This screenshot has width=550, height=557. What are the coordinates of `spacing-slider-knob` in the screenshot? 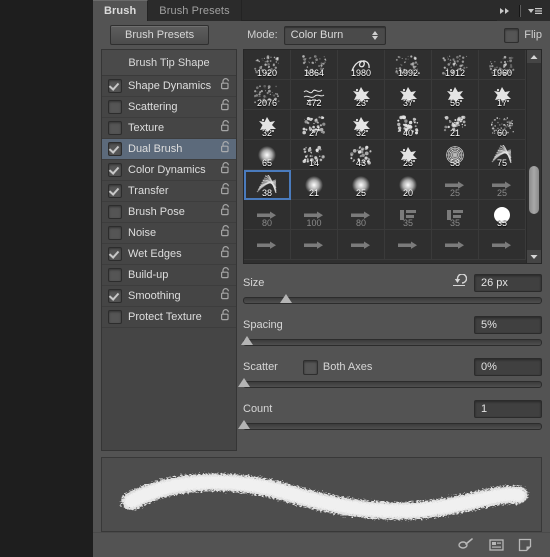 It's located at (246, 340).